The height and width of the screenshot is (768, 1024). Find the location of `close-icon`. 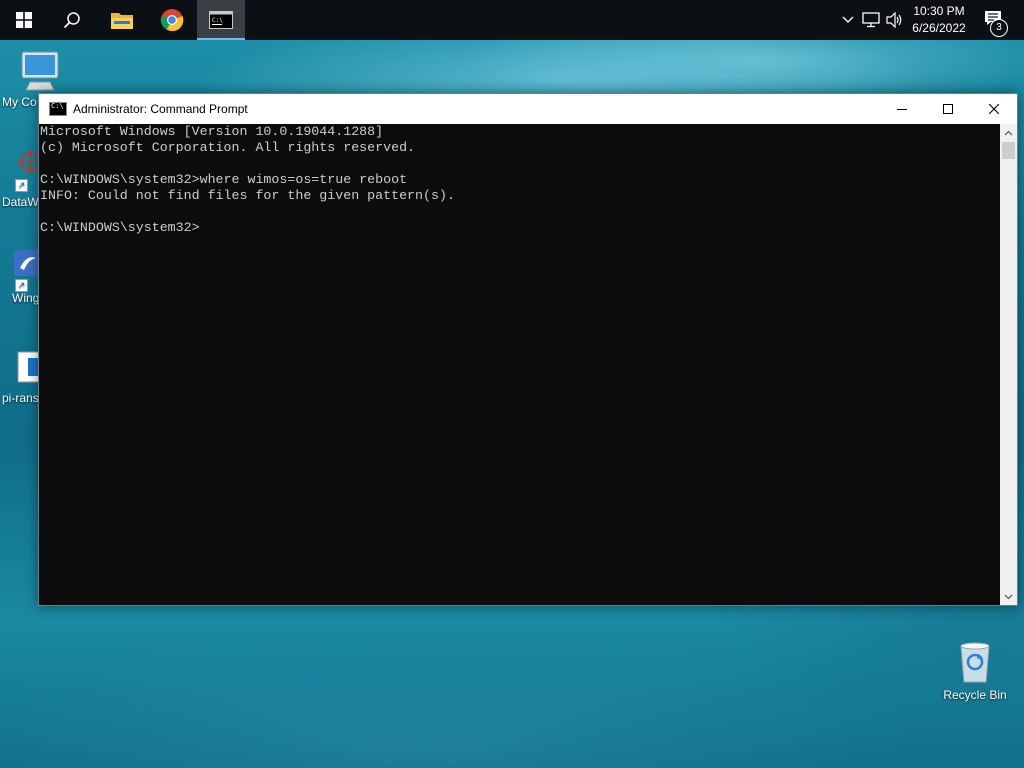

close-icon is located at coordinates (994, 109).